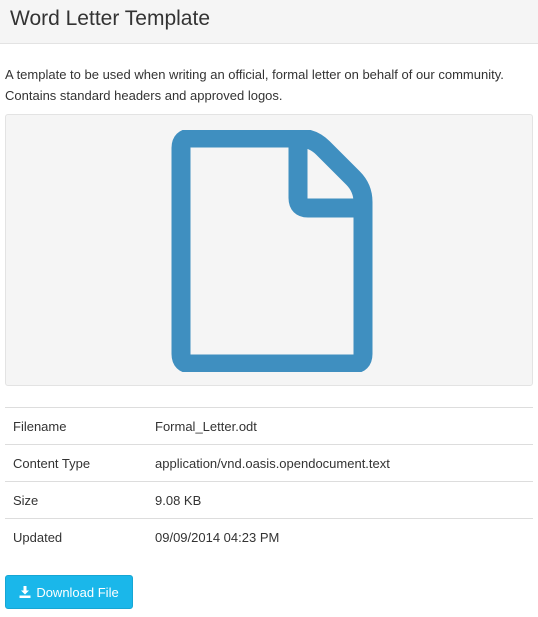 This screenshot has height=617, width=538. I want to click on content-type-value: application/vnd.oasis.opendocument.text, so click(344, 463).